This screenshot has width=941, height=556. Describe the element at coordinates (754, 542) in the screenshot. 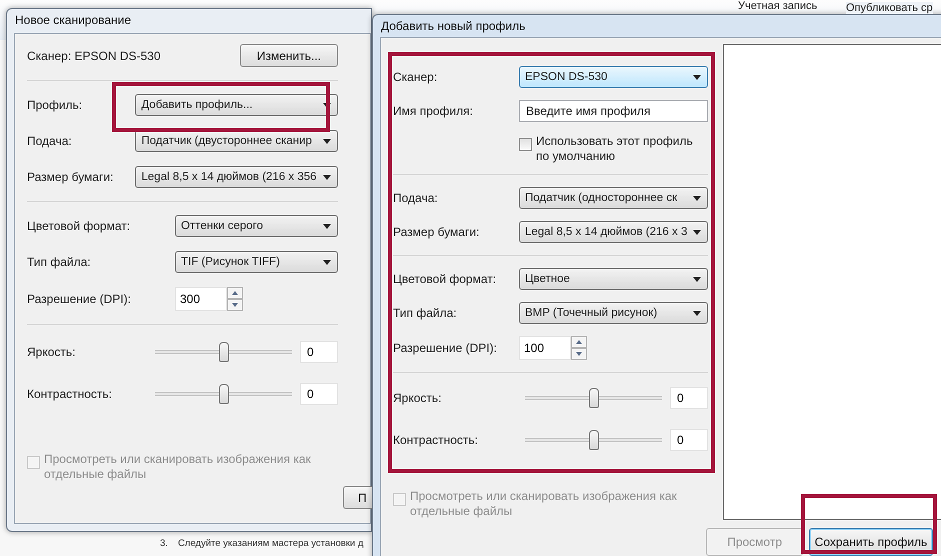

I see `preview-button: Просмотр` at that location.